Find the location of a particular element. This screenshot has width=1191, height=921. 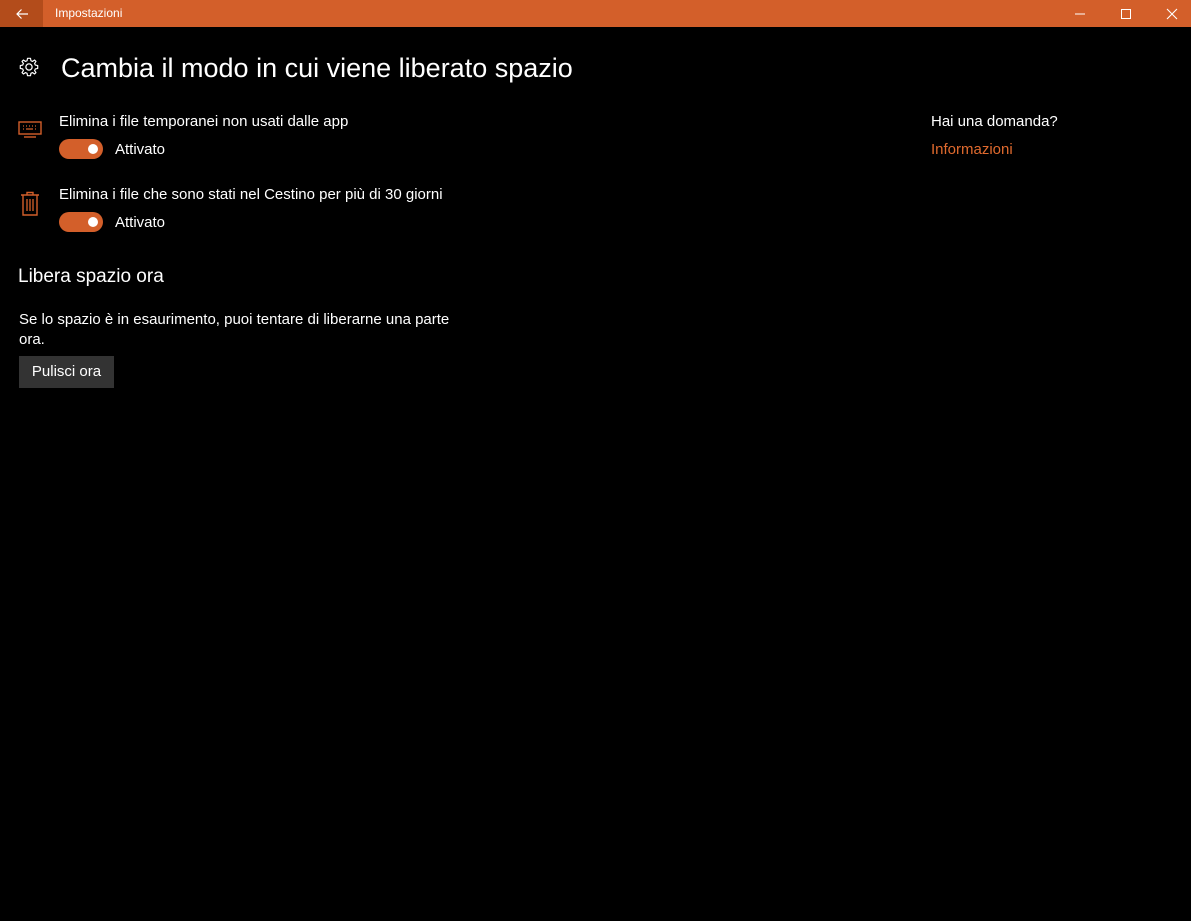

minimize-button is located at coordinates (1080, 13).